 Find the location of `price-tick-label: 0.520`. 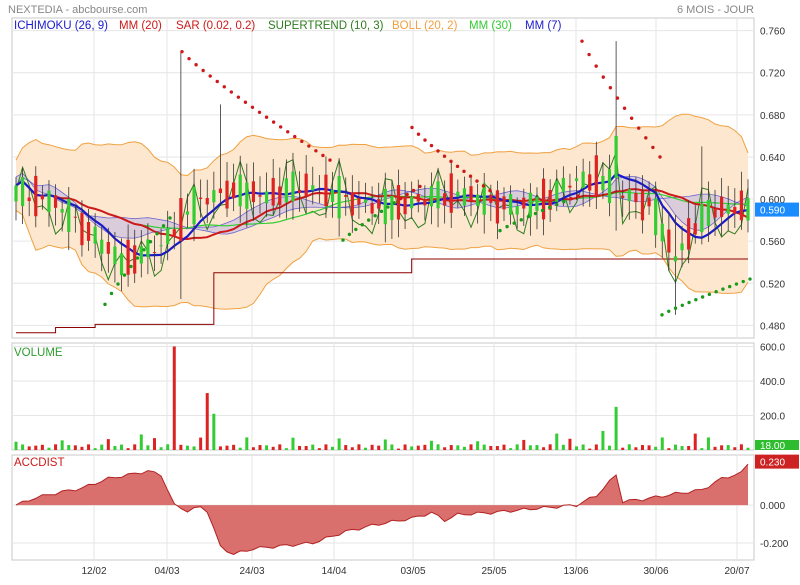

price-tick-label: 0.520 is located at coordinates (772, 284).